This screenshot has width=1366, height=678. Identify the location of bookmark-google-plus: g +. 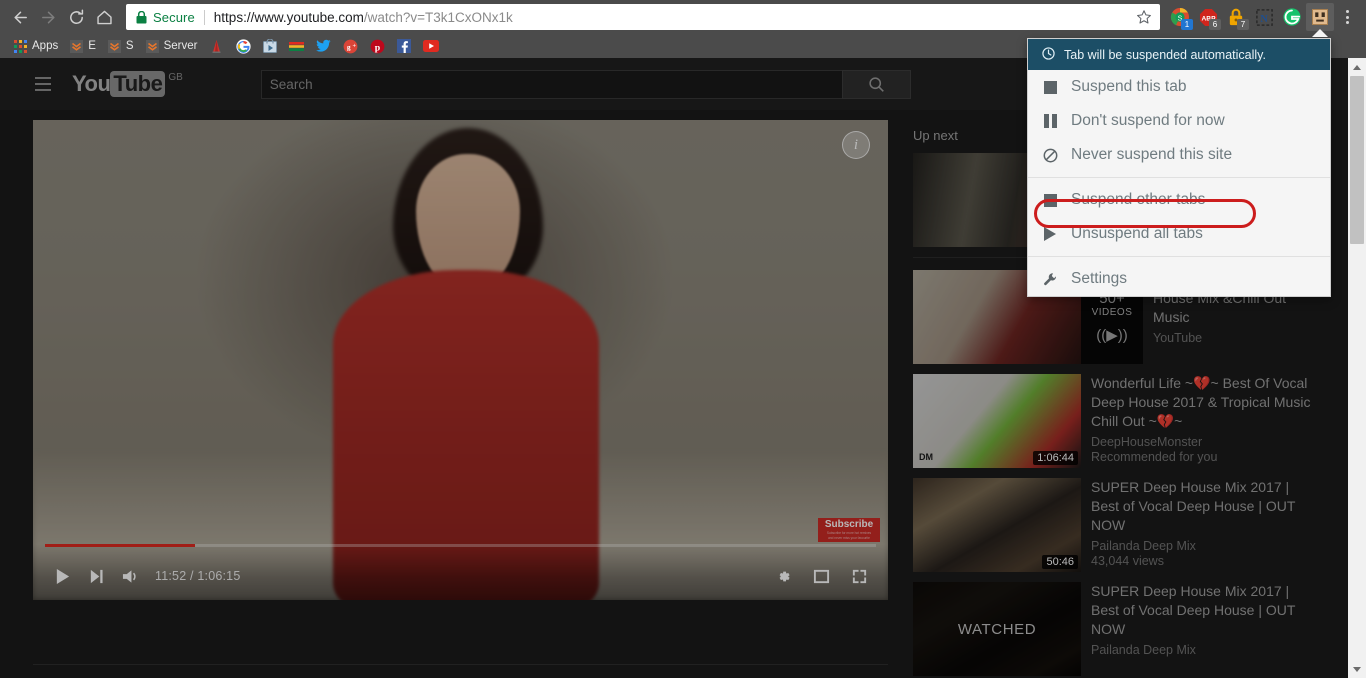
(350, 46).